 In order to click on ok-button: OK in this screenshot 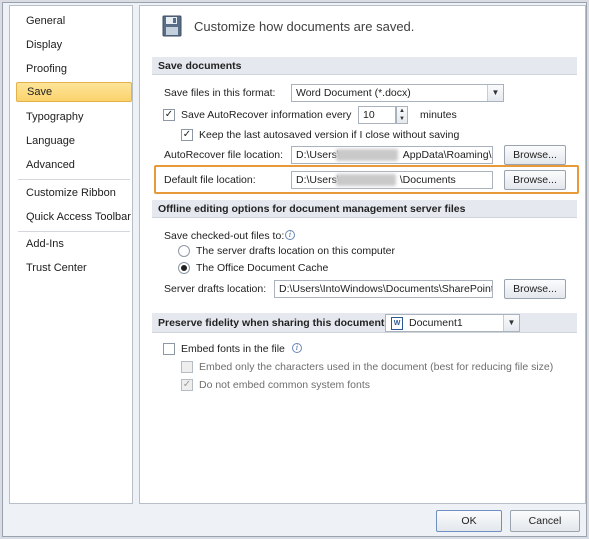, I will do `click(469, 521)`.